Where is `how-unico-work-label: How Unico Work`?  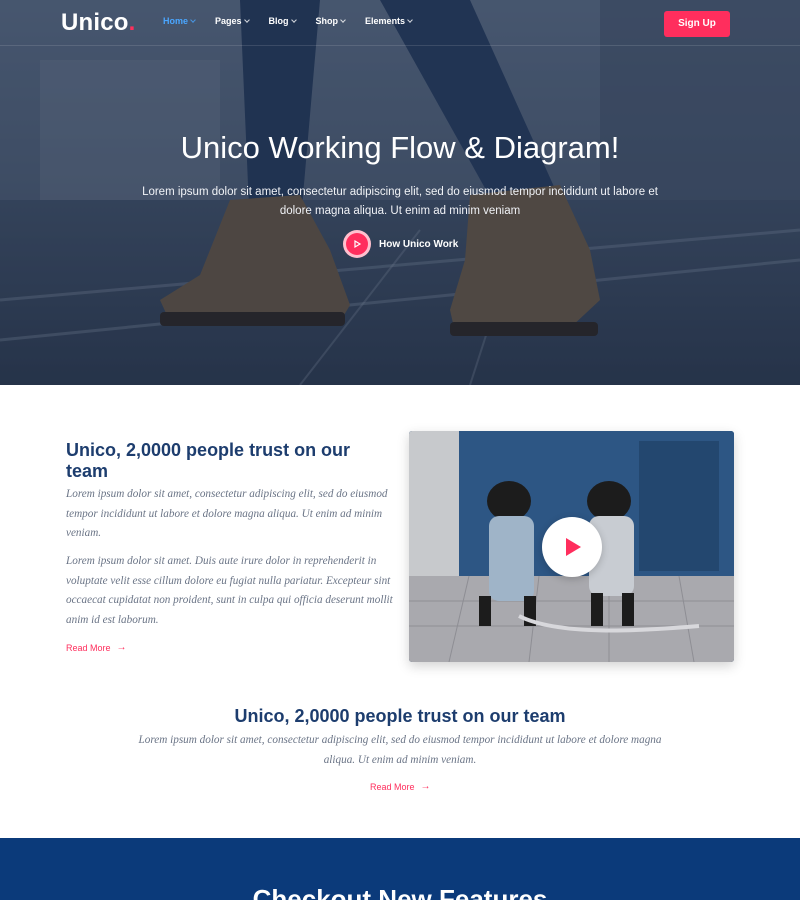
how-unico-work-label: How Unico Work is located at coordinates (419, 244).